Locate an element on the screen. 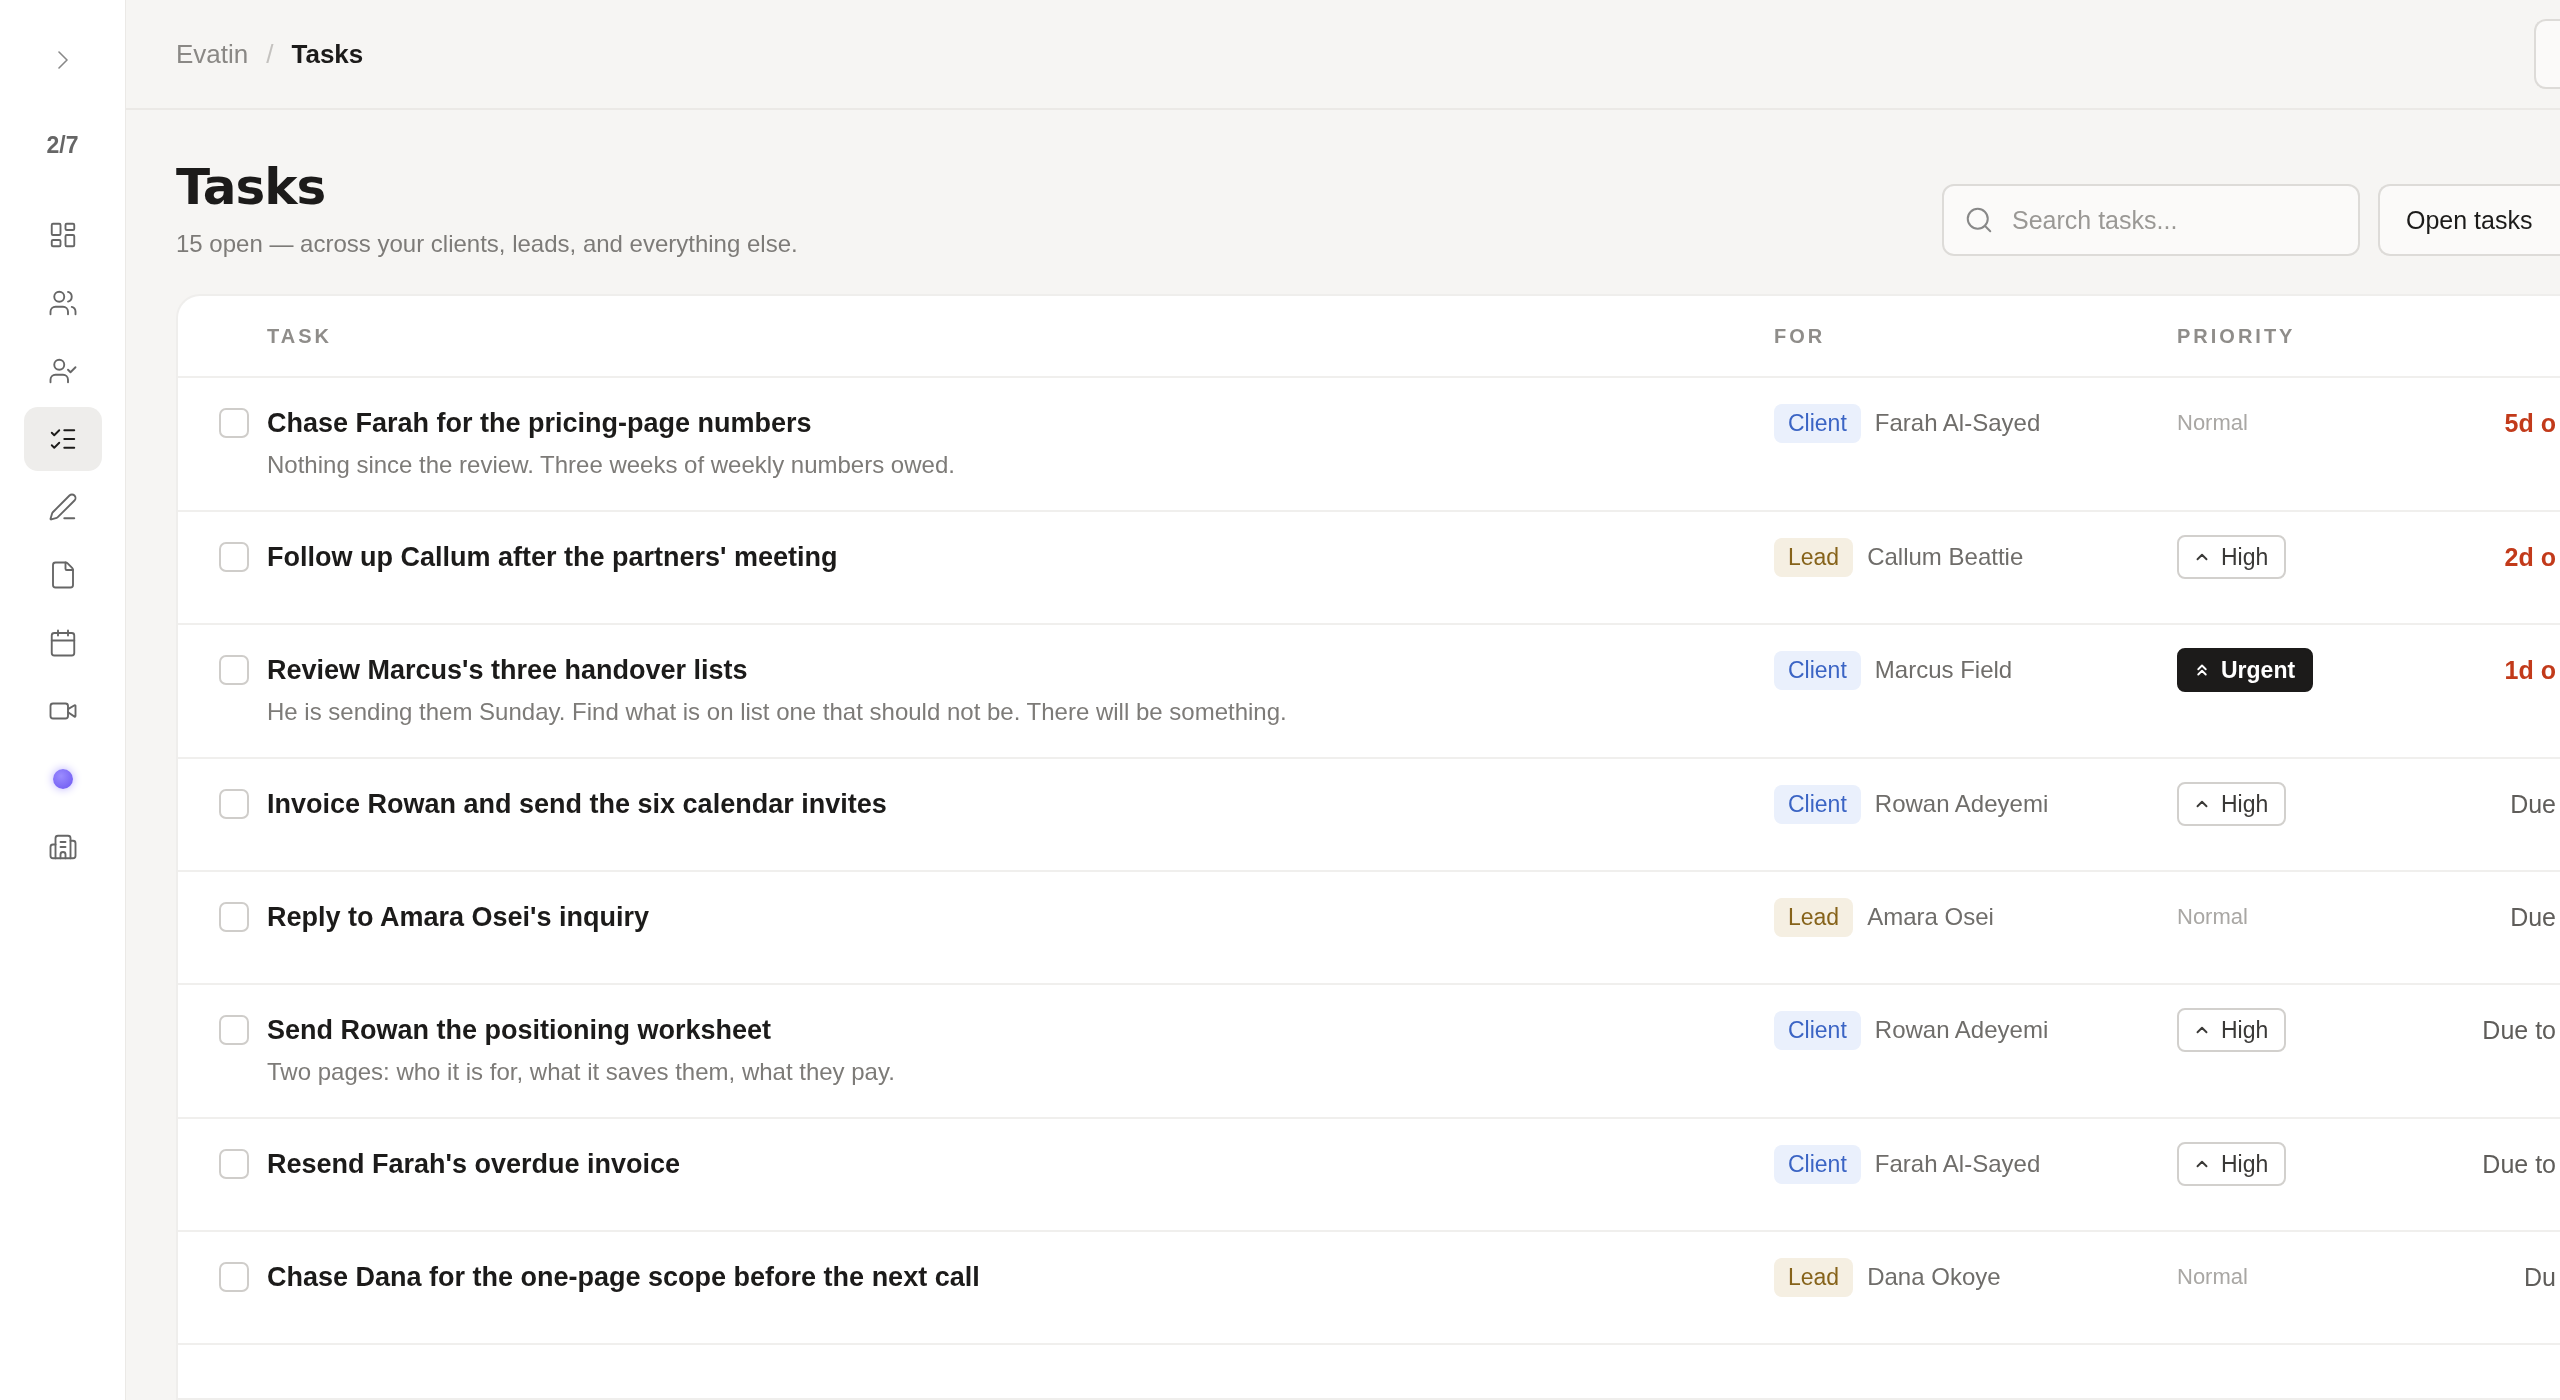  column-header: PRIORITY is located at coordinates (2237, 336).